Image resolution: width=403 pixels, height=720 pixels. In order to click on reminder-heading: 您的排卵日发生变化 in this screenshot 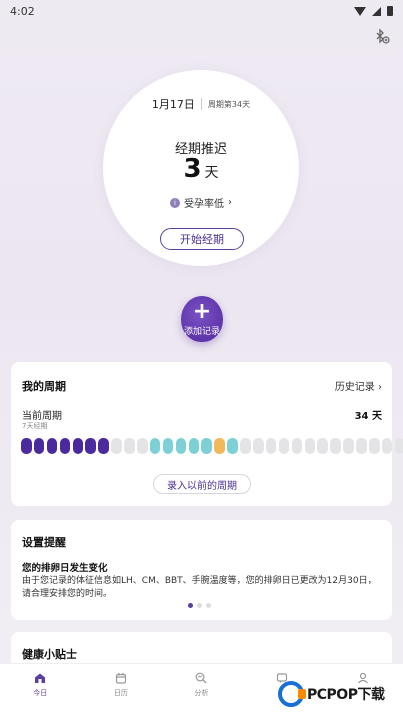, I will do `click(65, 568)`.